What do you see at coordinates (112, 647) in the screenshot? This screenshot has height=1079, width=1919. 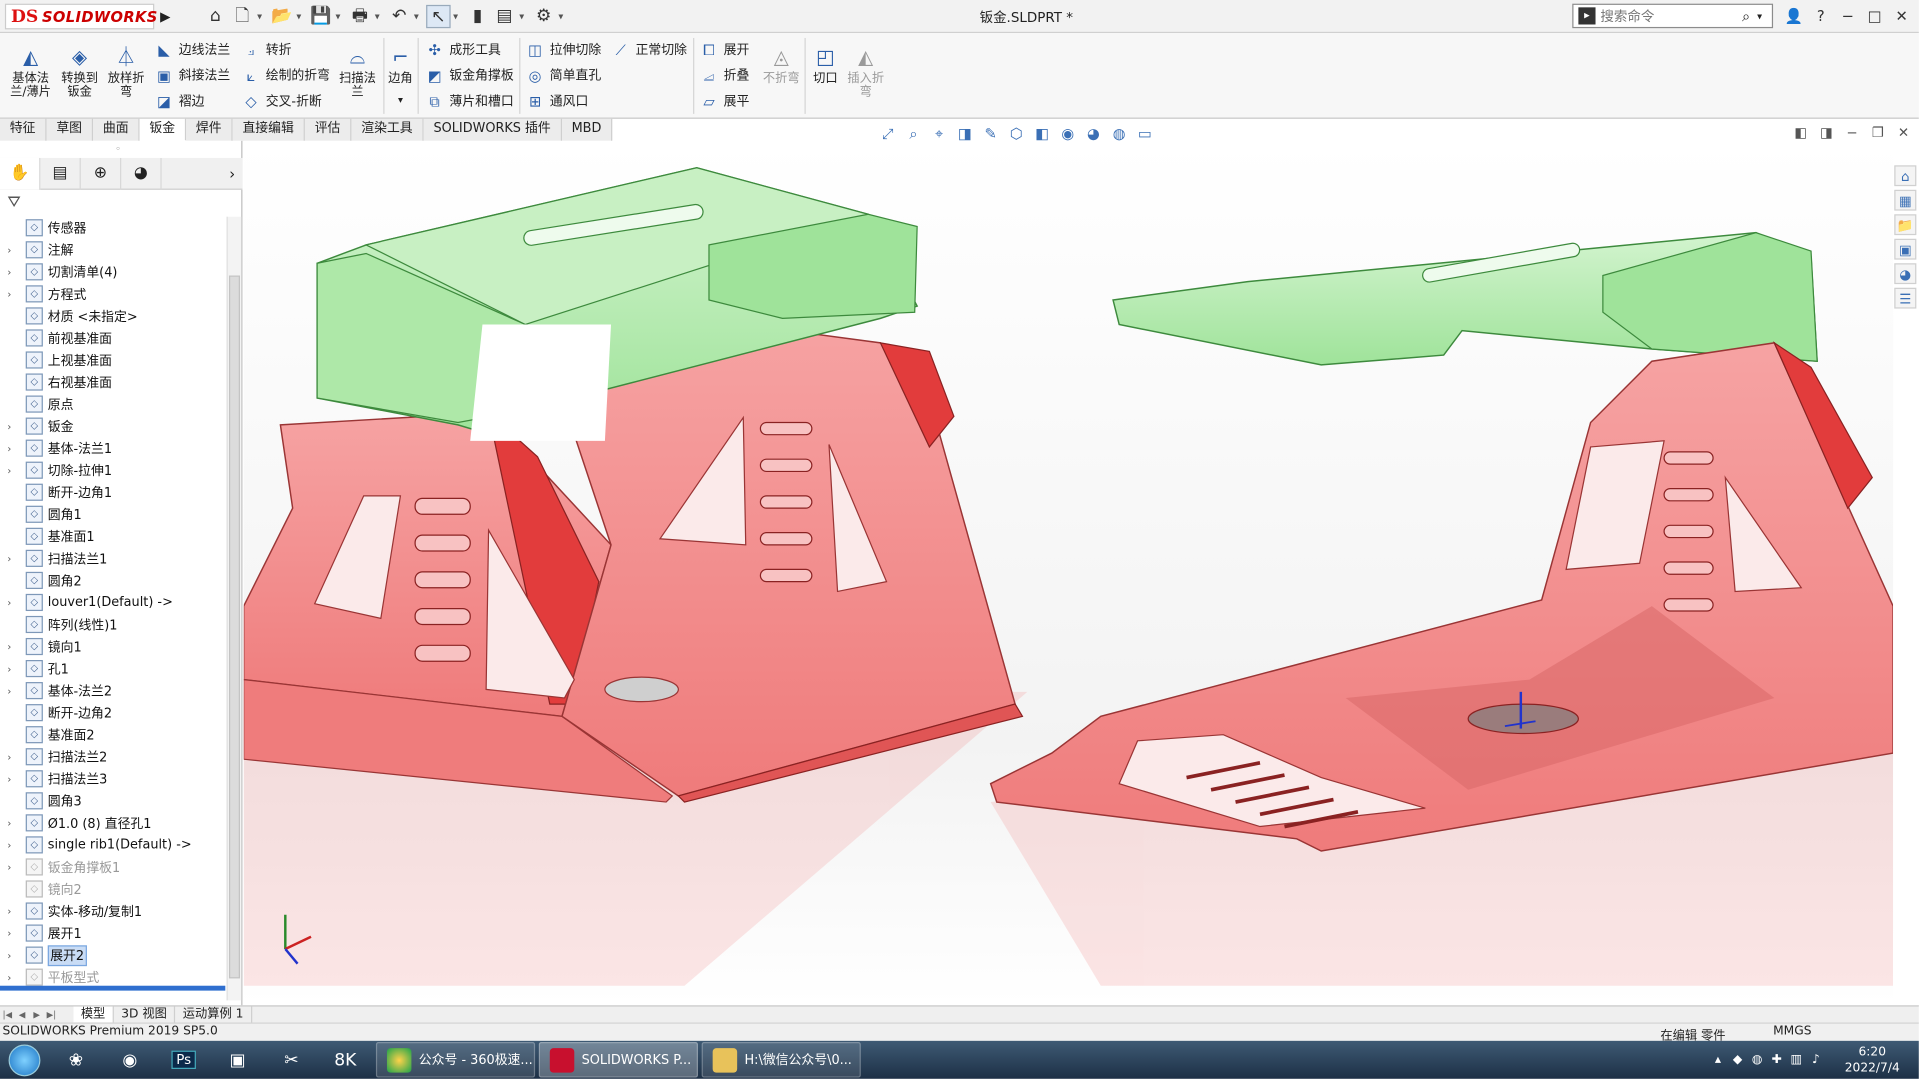 I see `tree-item: › ◇ 镜向1` at bounding box center [112, 647].